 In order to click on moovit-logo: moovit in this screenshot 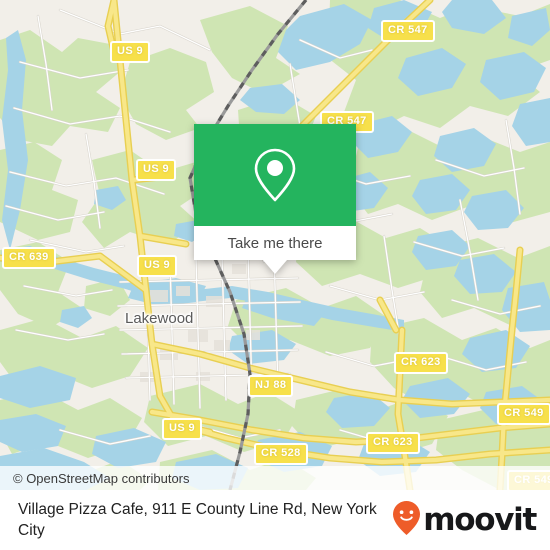, I will do `click(464, 520)`.